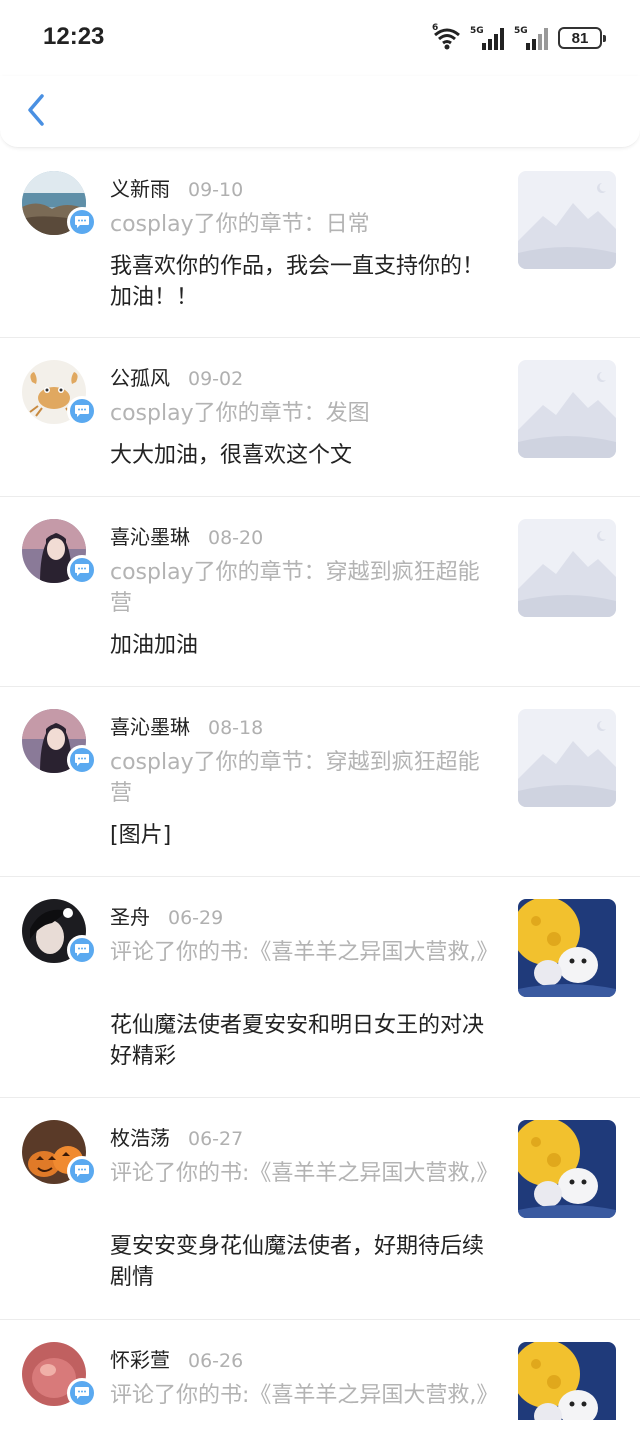 This screenshot has height=1430, width=640. Describe the element at coordinates (196, 918) in the screenshot. I see `date: 06-29` at that location.